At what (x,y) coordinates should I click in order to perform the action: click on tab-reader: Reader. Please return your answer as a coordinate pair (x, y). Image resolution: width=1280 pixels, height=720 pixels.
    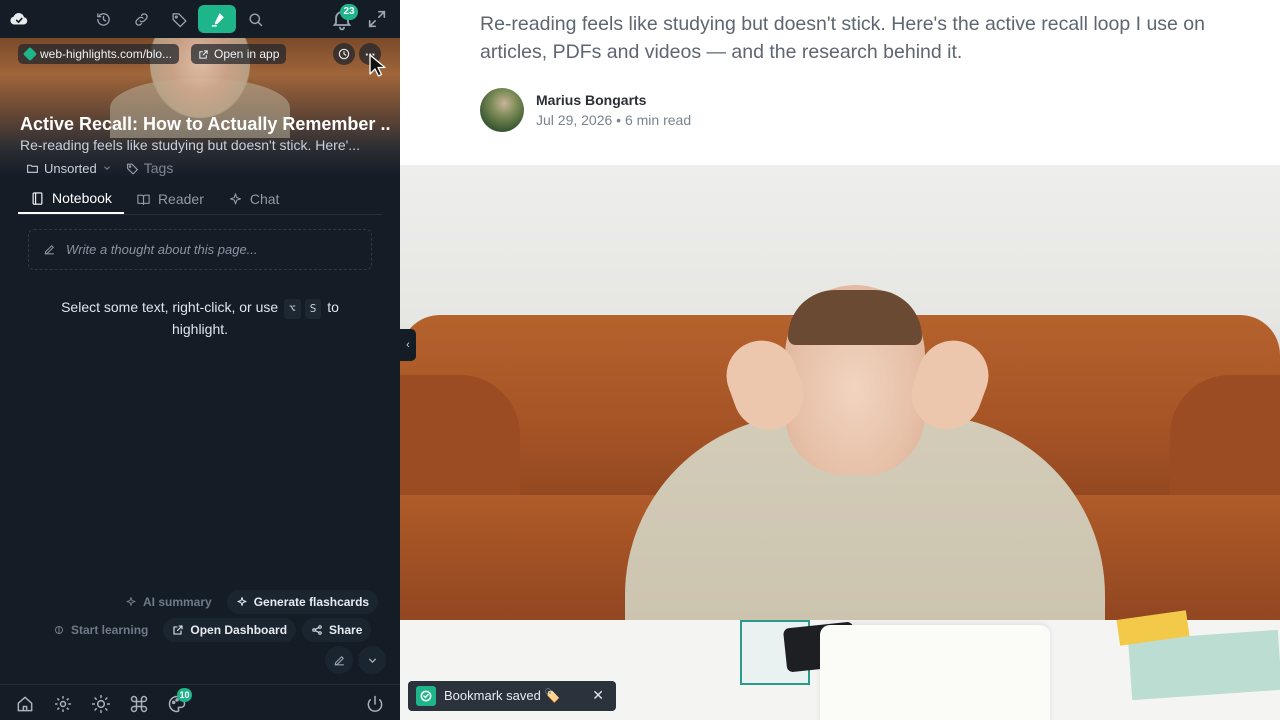
    Looking at the image, I should click on (170, 199).